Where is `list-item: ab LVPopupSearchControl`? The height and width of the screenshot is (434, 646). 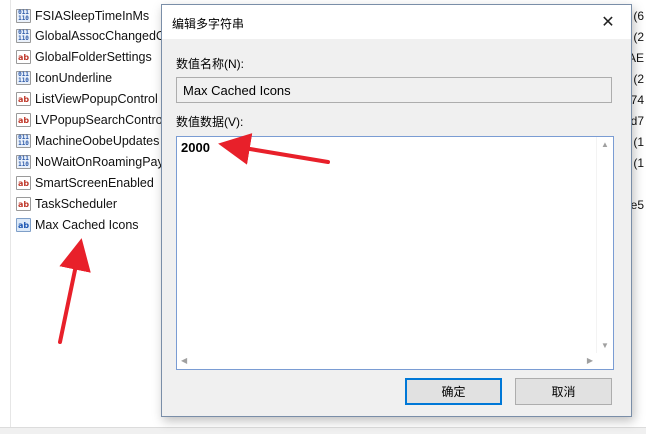
list-item: ab LVPopupSearchControl is located at coordinates (90, 120).